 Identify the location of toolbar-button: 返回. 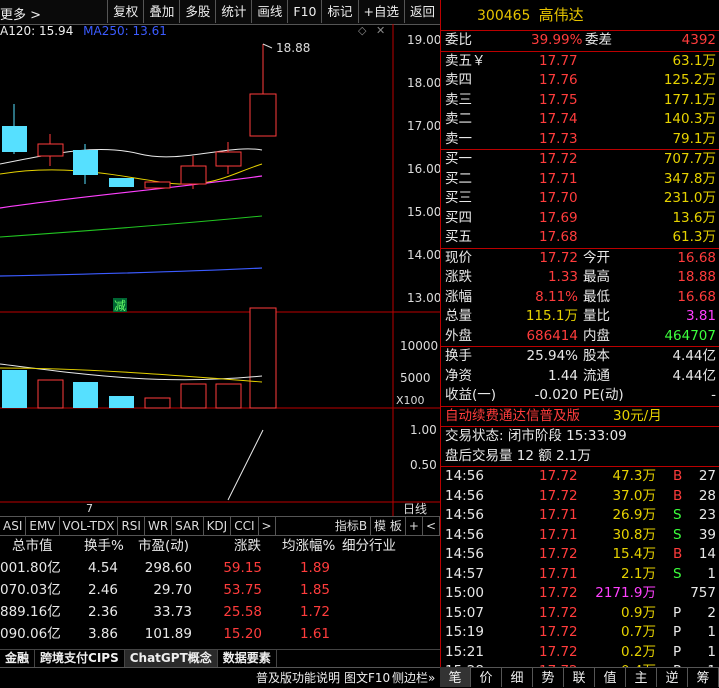
(421, 11).